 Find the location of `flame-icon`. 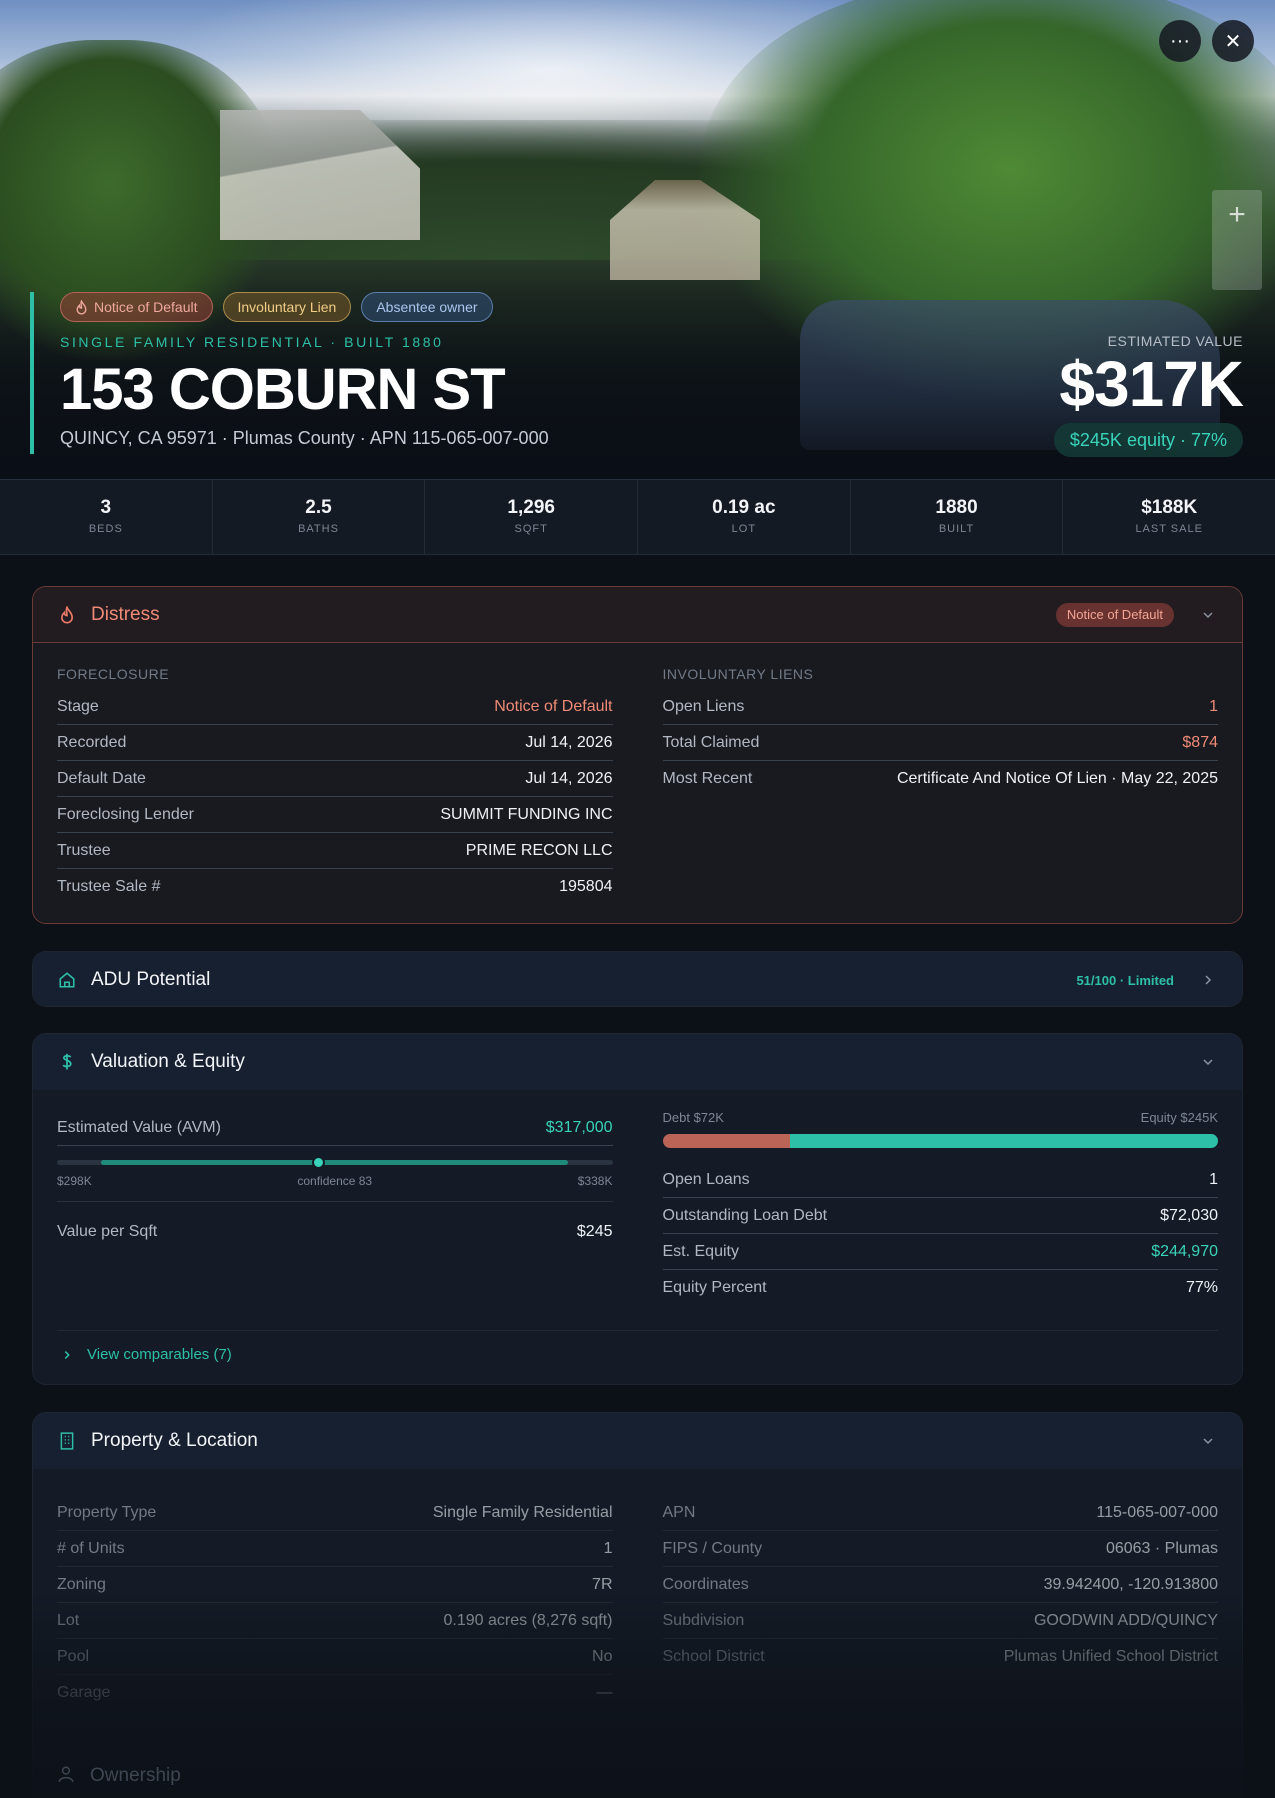

flame-icon is located at coordinates (81, 307).